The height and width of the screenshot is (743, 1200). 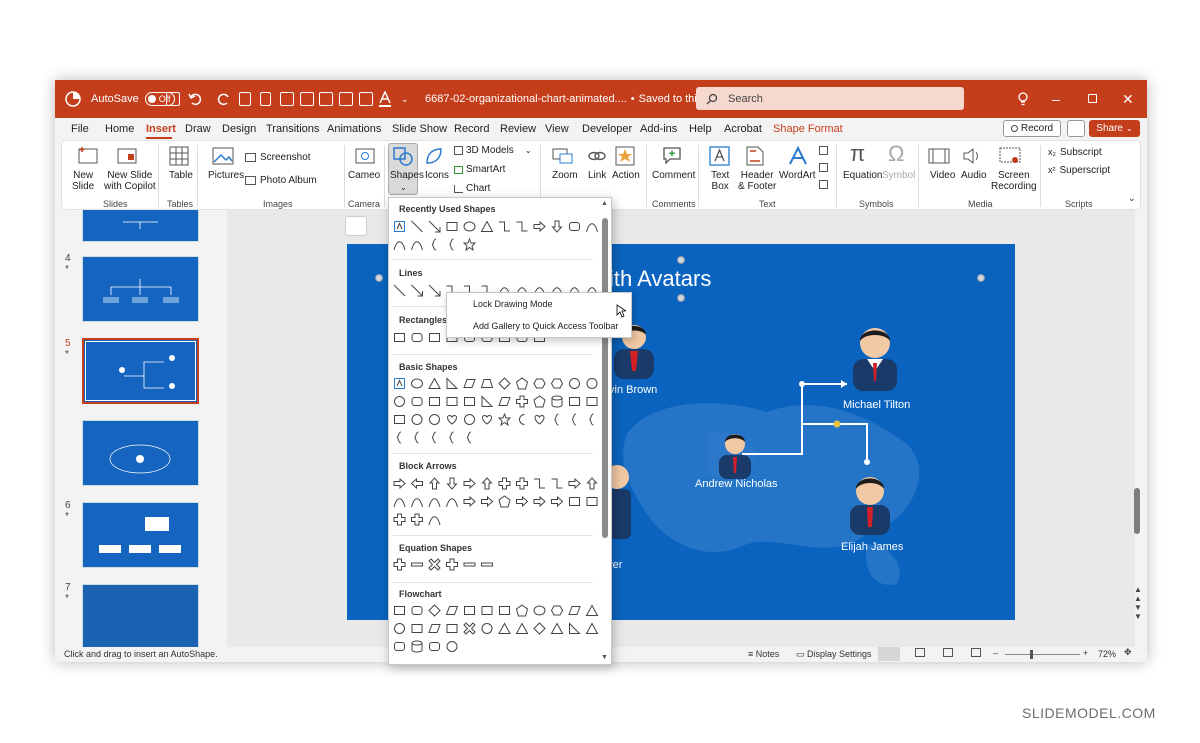 I want to click on tab-review: Review, so click(x=518, y=129).